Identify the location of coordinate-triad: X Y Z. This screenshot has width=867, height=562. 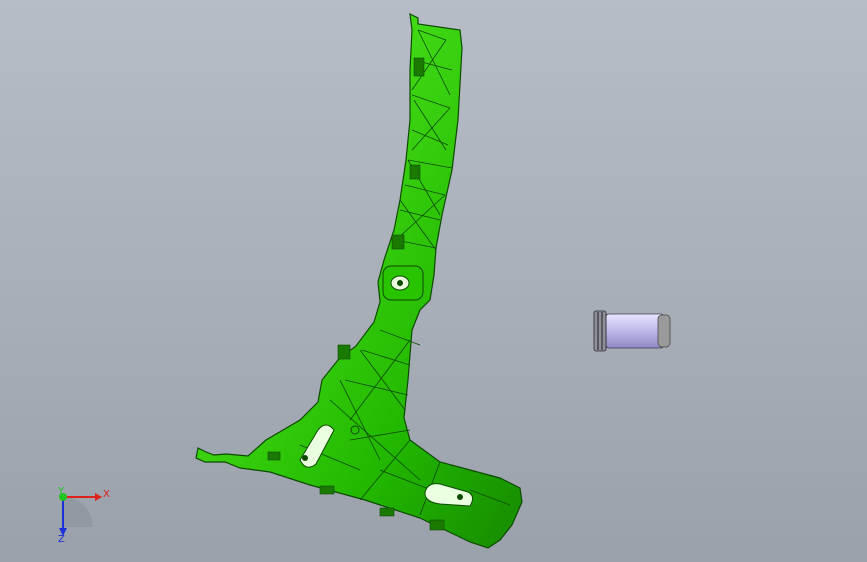
(83, 515).